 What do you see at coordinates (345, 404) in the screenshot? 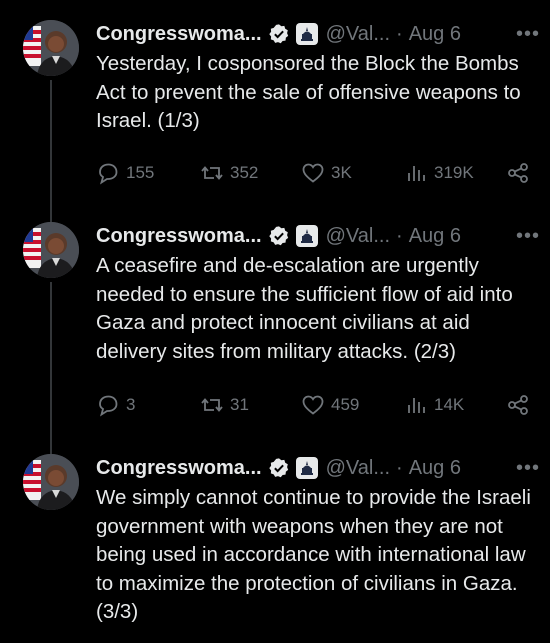
I see `like-count: 459` at bounding box center [345, 404].